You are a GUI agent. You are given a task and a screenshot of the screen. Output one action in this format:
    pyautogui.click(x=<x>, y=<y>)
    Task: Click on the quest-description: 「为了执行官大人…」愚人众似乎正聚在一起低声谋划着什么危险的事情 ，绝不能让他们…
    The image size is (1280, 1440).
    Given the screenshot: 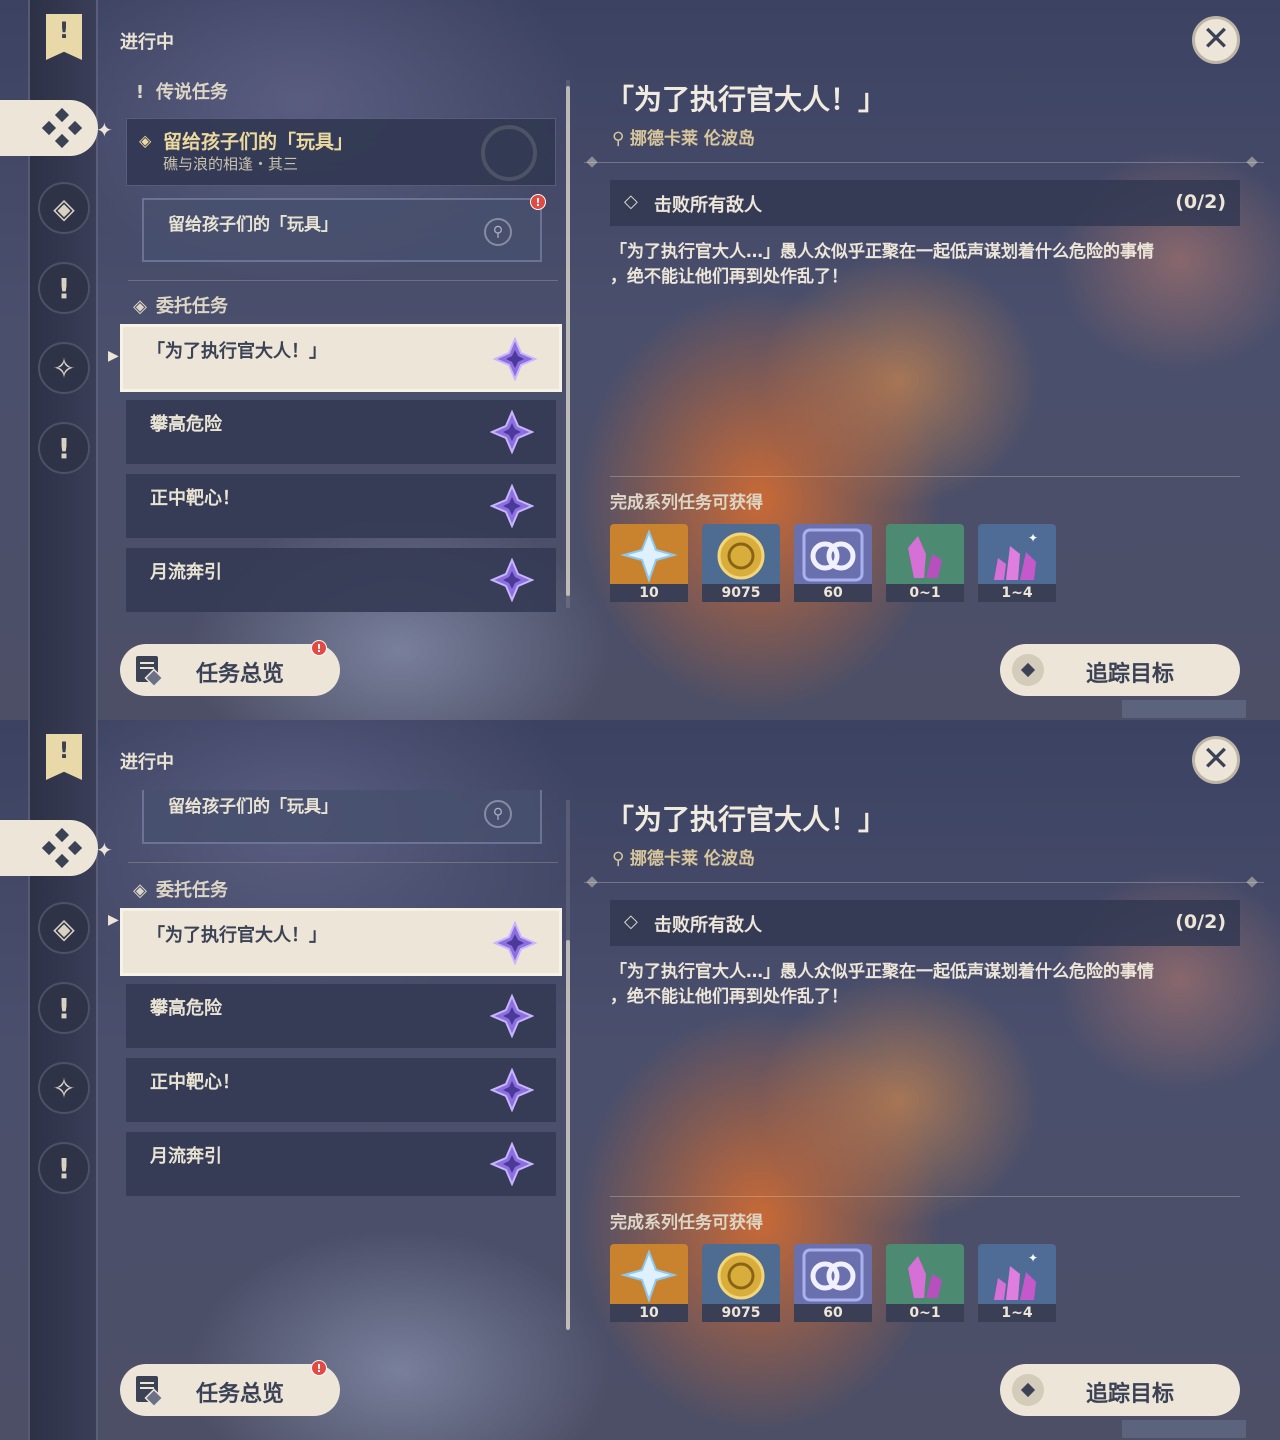 What is the action you would take?
    pyautogui.click(x=928, y=265)
    